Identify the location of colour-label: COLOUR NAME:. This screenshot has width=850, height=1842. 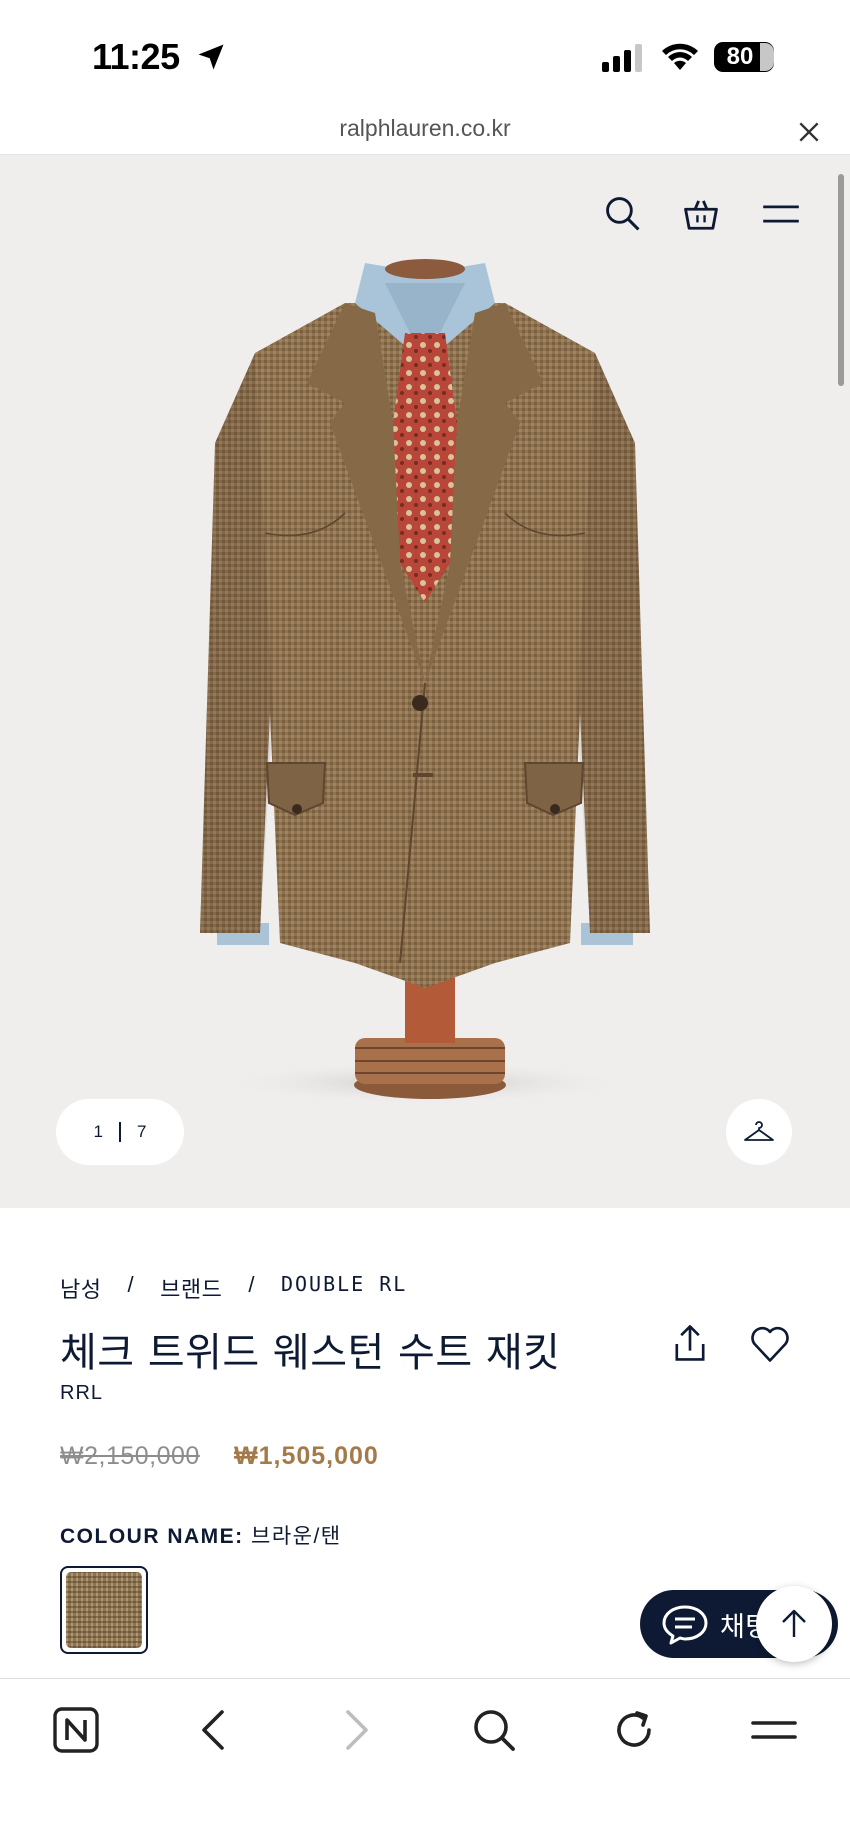
(152, 1536).